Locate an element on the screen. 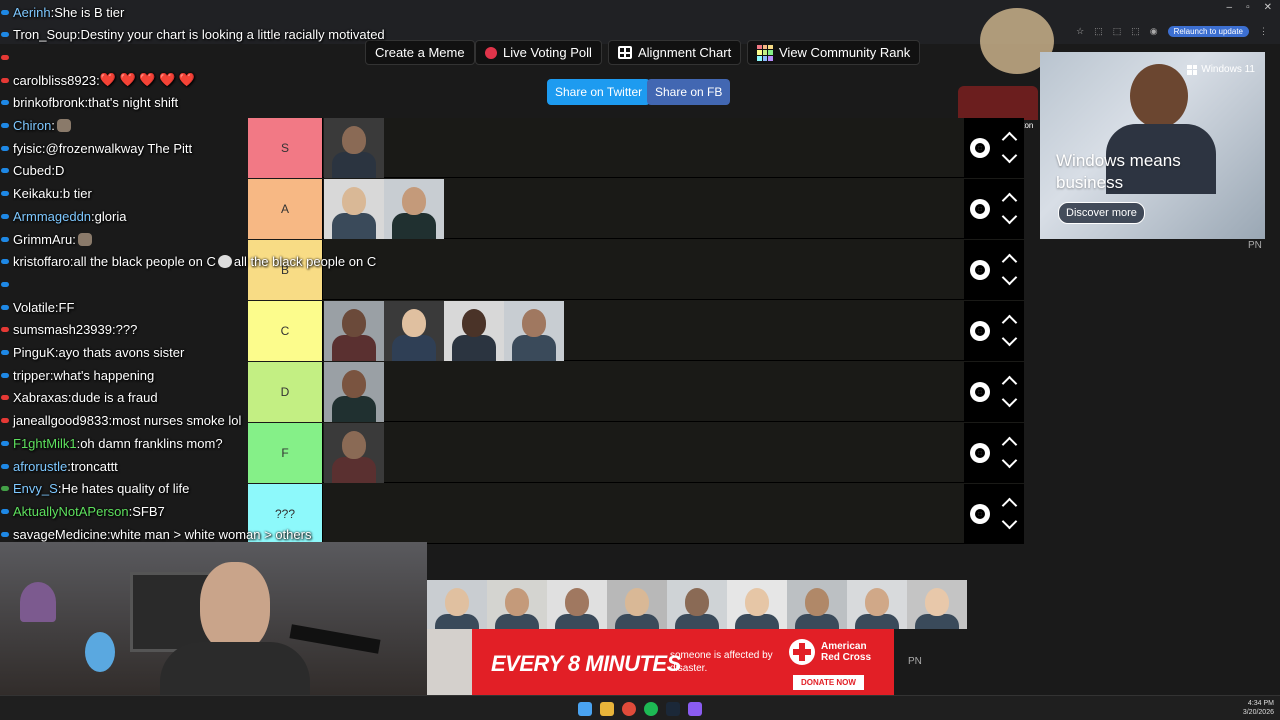 This screenshot has height=720, width=1280. chat-username: Envy_S is located at coordinates (35, 488).